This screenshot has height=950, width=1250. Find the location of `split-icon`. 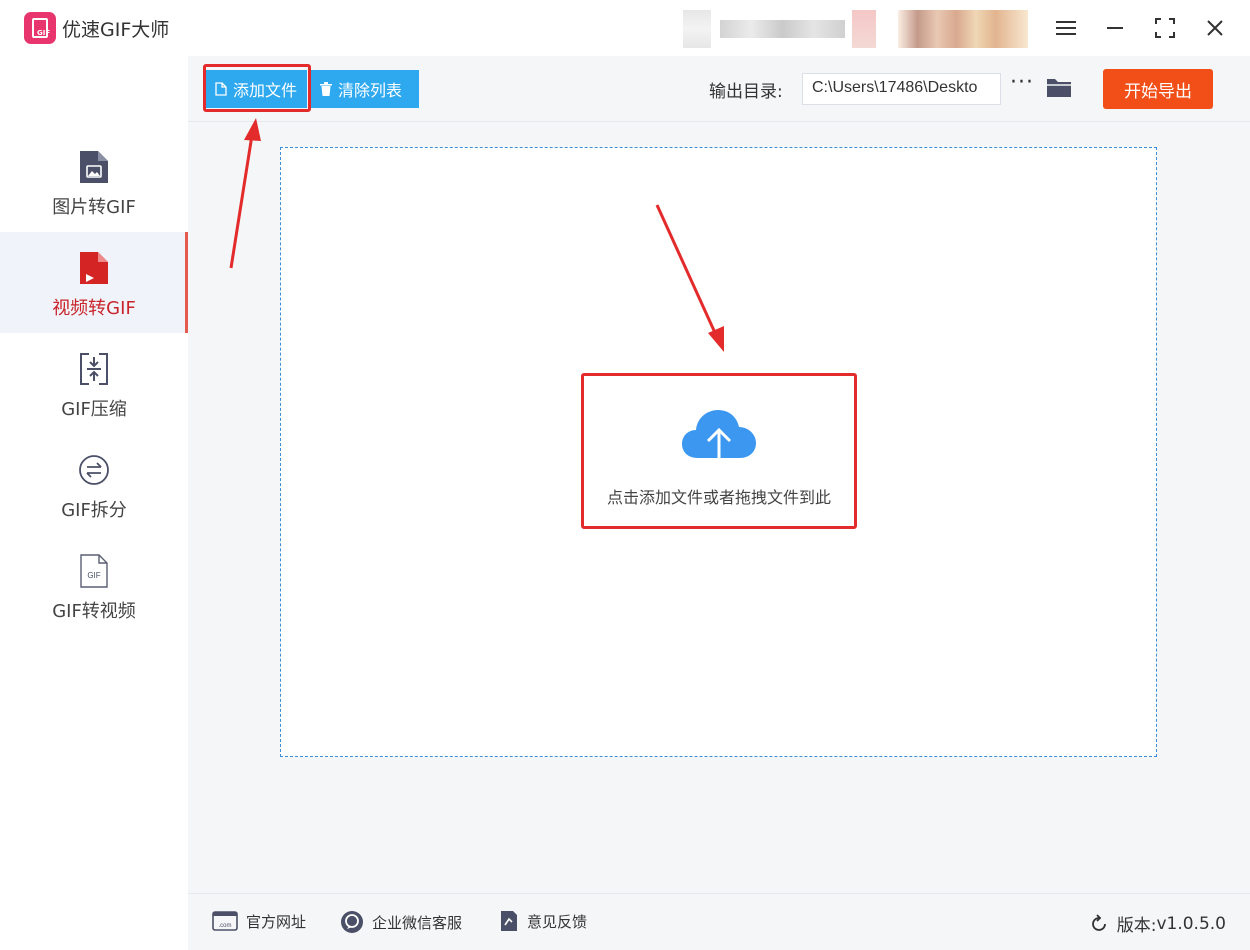

split-icon is located at coordinates (94, 470).